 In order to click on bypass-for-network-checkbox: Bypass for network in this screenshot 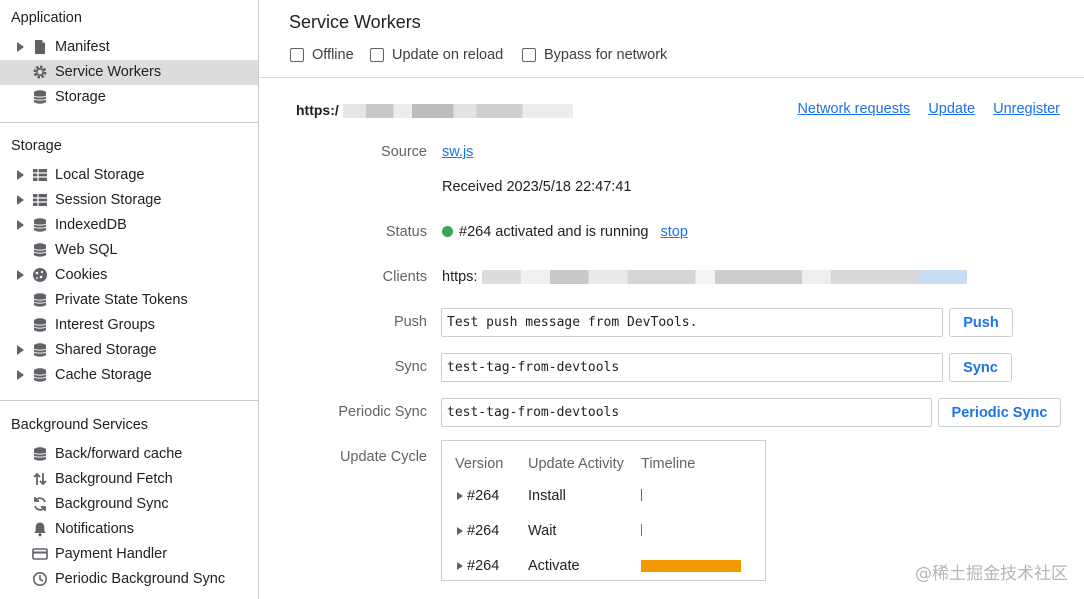, I will do `click(594, 55)`.